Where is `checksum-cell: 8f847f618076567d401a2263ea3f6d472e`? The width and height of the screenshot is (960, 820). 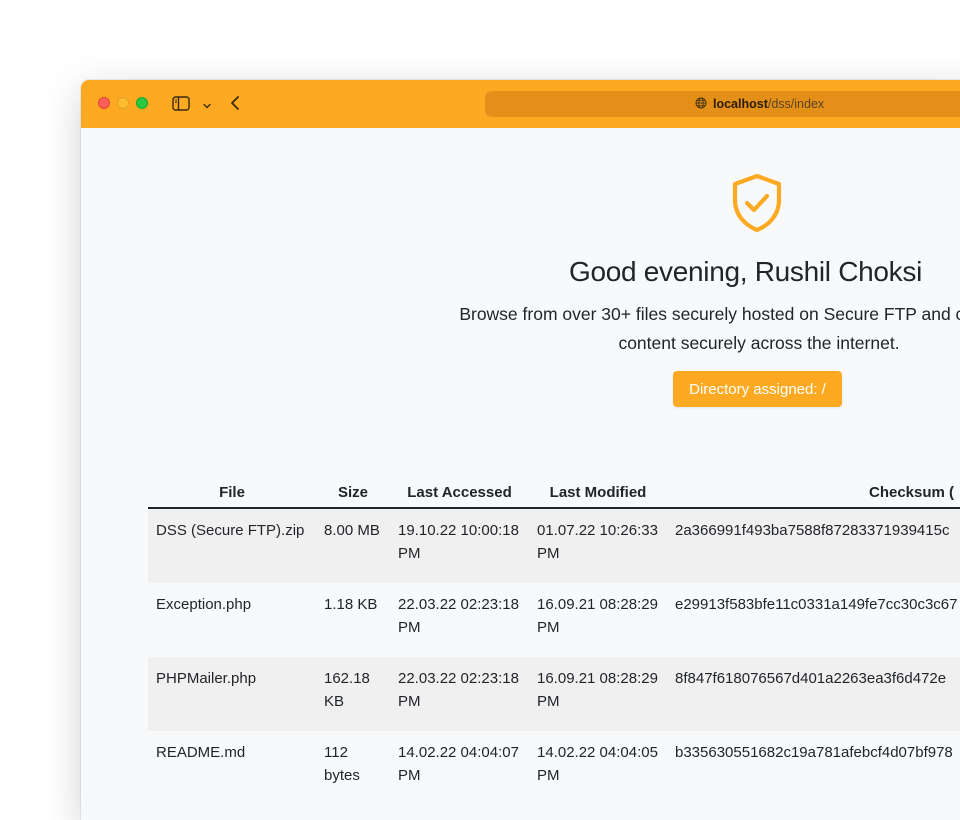
checksum-cell: 8f847f618076567d401a2263ea3f6d472e is located at coordinates (813, 694).